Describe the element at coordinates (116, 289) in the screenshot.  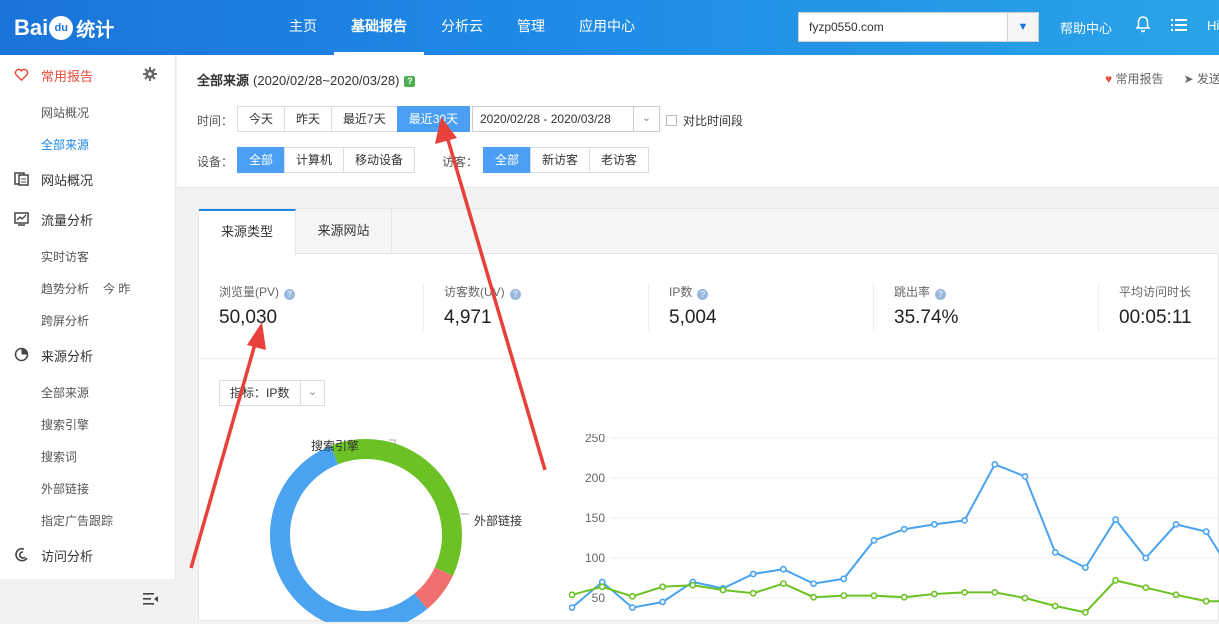
I see `today-yesterday-shortcut: 今 昨` at that location.